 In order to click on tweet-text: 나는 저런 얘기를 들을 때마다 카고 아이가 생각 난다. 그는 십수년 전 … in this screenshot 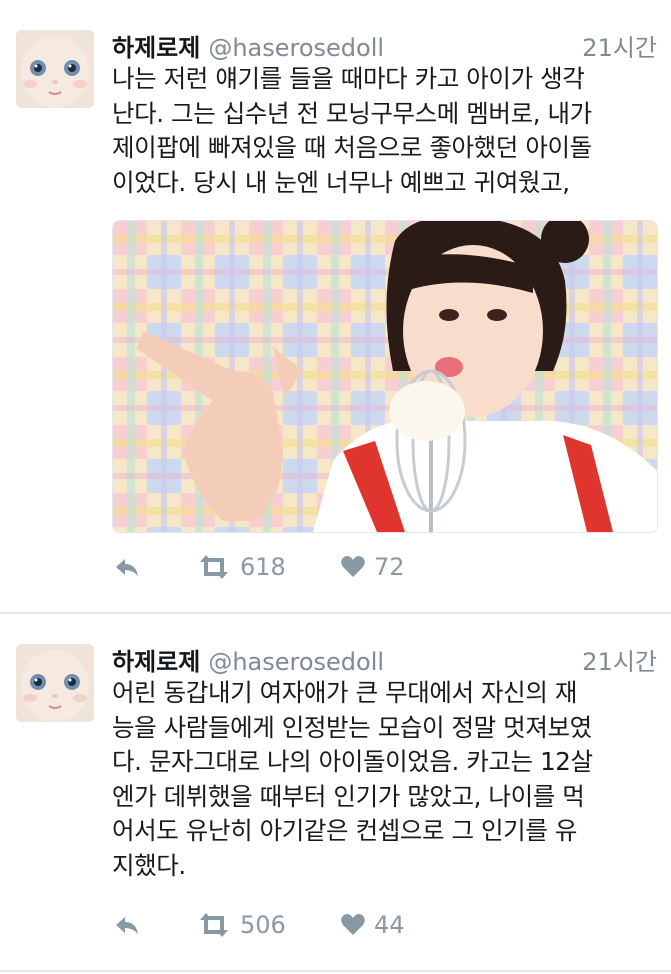, I will do `click(352, 130)`.